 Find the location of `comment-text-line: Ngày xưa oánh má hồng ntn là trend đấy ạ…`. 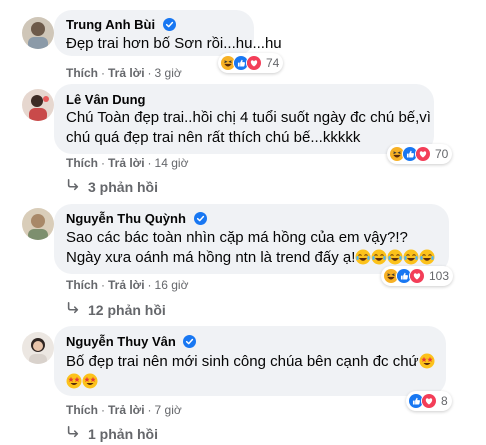

comment-text-line: Ngày xưa oánh má hồng ntn là trend đấy ạ… is located at coordinates (250, 258).